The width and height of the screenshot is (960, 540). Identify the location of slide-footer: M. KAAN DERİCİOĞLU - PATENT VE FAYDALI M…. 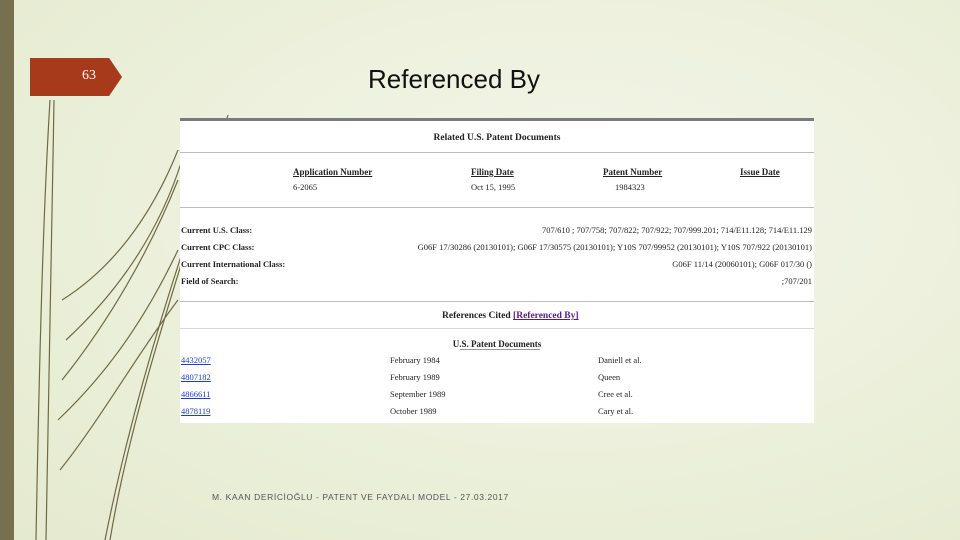
(360, 497).